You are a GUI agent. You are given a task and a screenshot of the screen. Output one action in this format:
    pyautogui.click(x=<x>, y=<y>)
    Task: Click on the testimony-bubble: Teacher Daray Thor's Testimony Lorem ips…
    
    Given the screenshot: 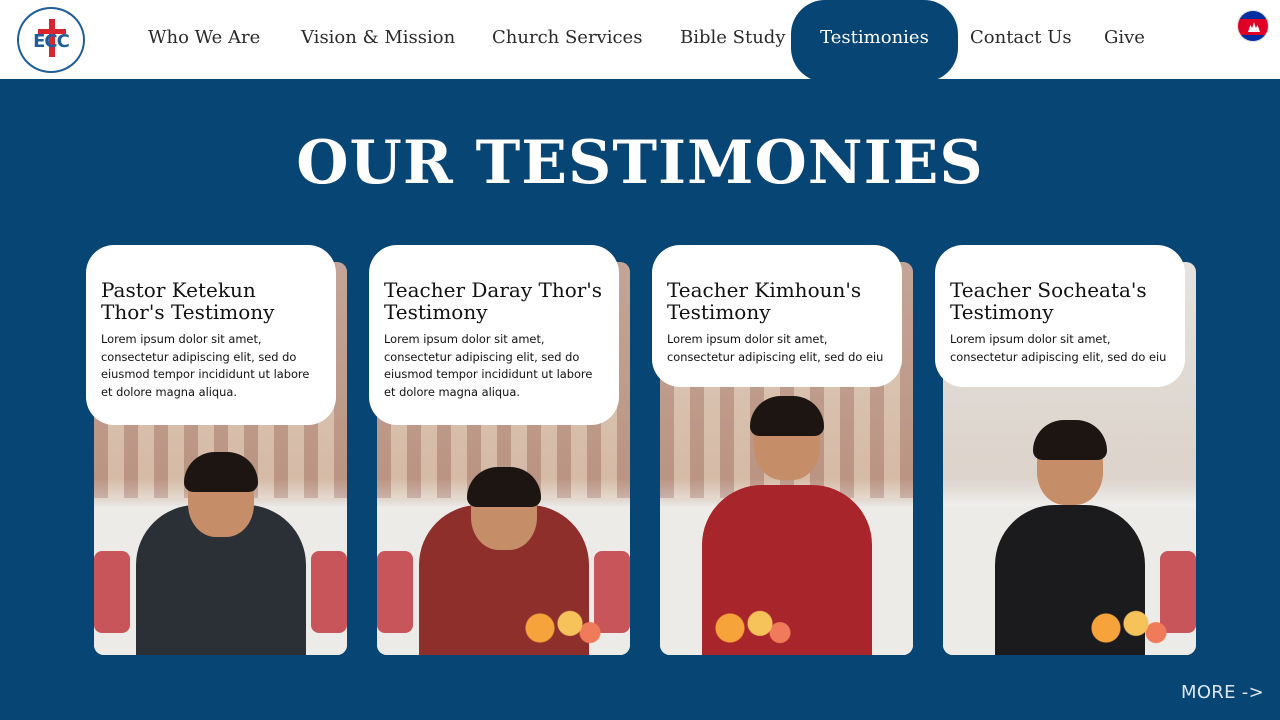 What is the action you would take?
    pyautogui.click(x=494, y=335)
    